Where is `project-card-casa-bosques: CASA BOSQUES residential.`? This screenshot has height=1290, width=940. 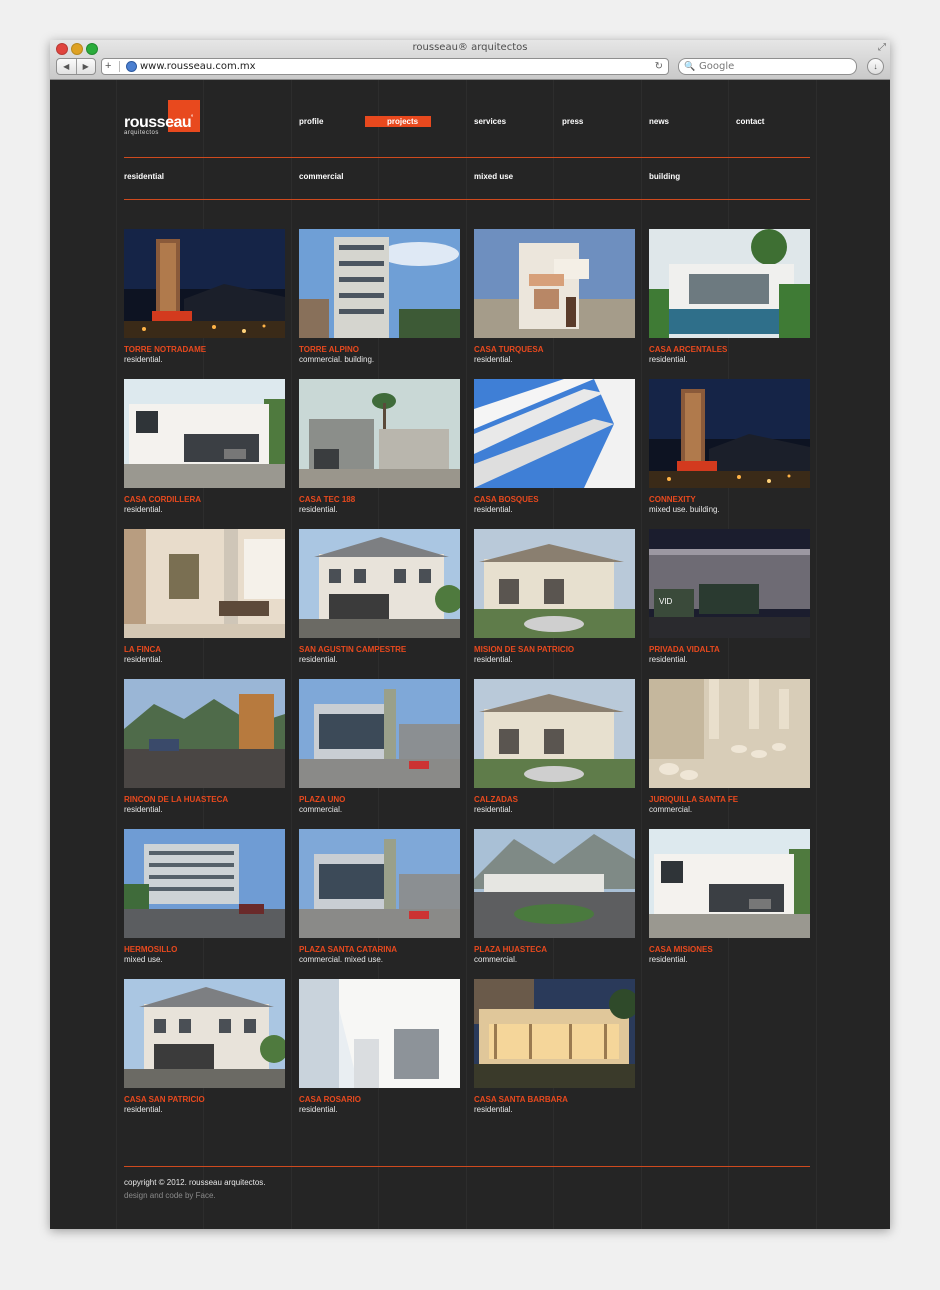
project-card-casa-bosques: CASA BOSQUES residential. is located at coordinates (554, 447).